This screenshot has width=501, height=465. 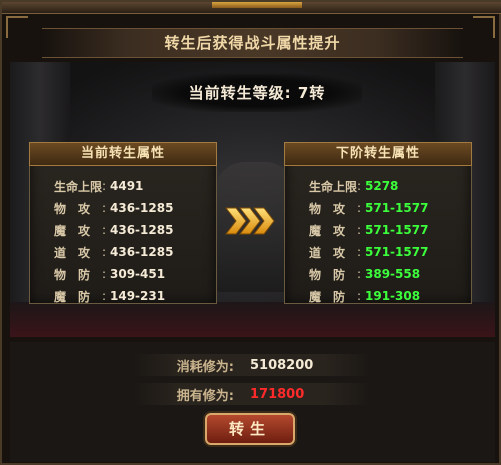 What do you see at coordinates (282, 365) in the screenshot?
I see `cost-value: 5108200` at bounding box center [282, 365].